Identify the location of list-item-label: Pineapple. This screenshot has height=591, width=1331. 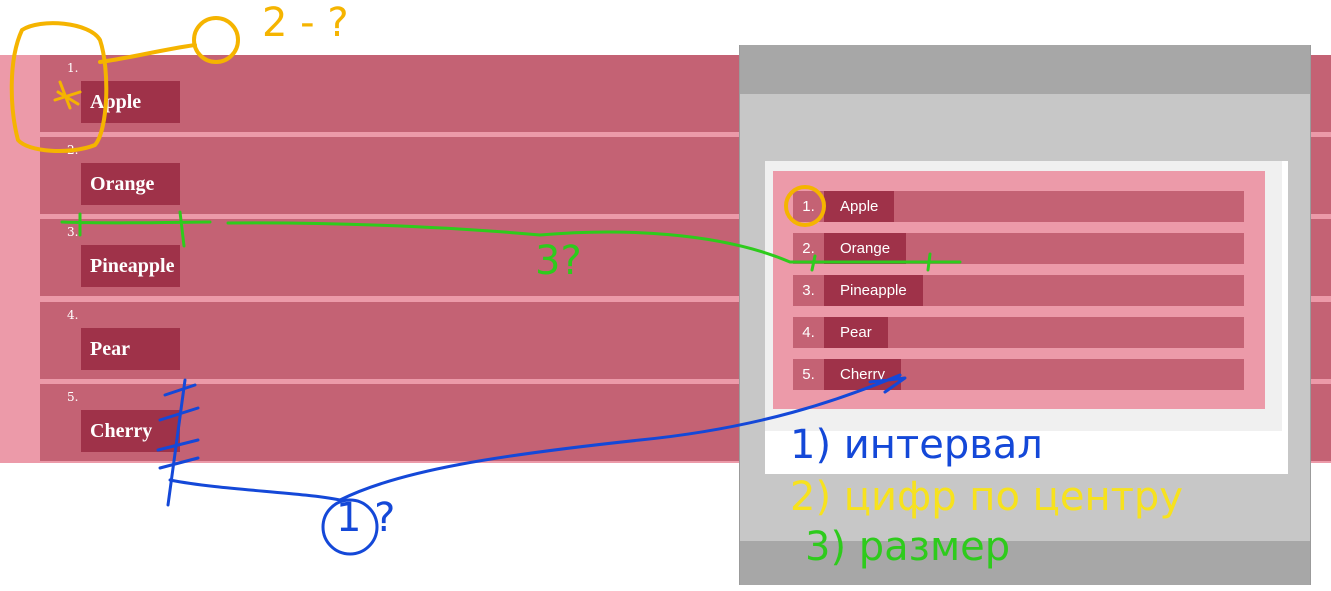
(130, 266).